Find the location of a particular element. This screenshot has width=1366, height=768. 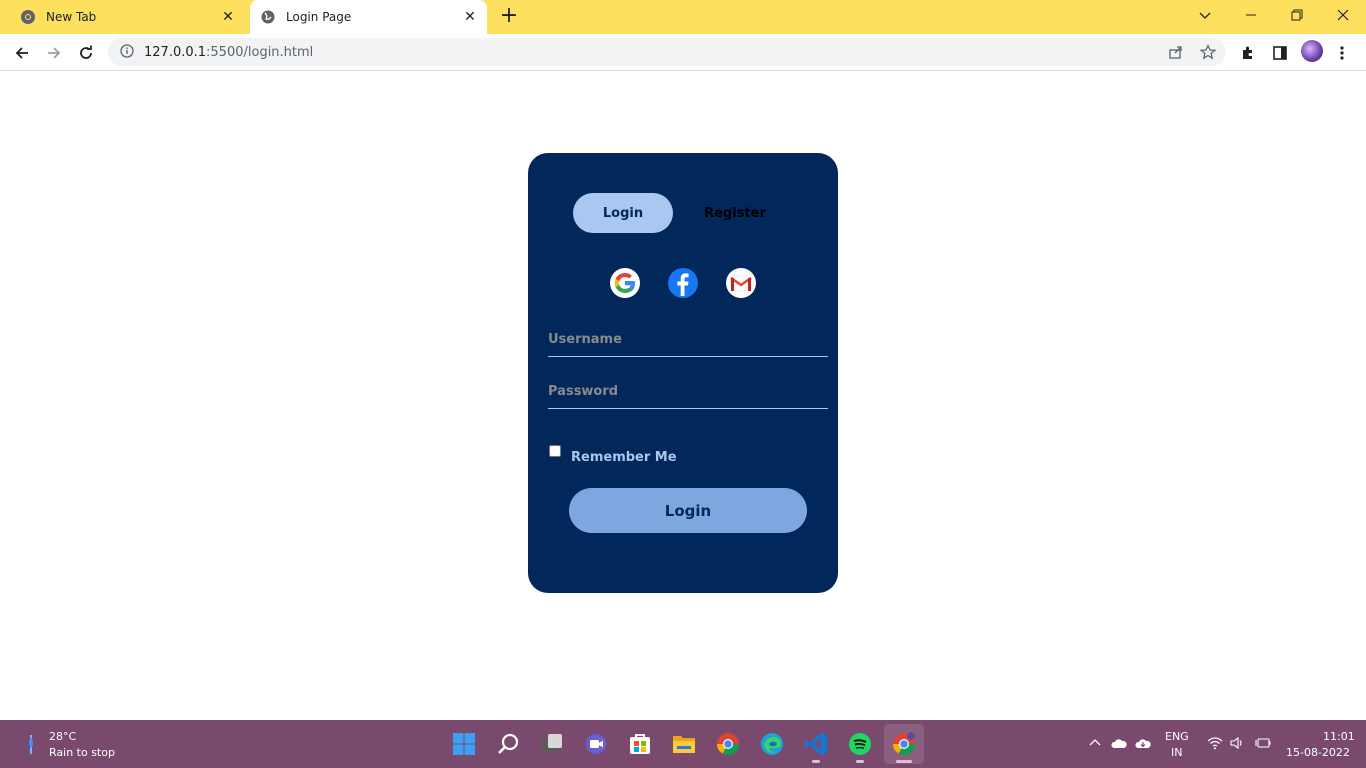

login-card: Login Register Remember Me Login is located at coordinates (683, 373).